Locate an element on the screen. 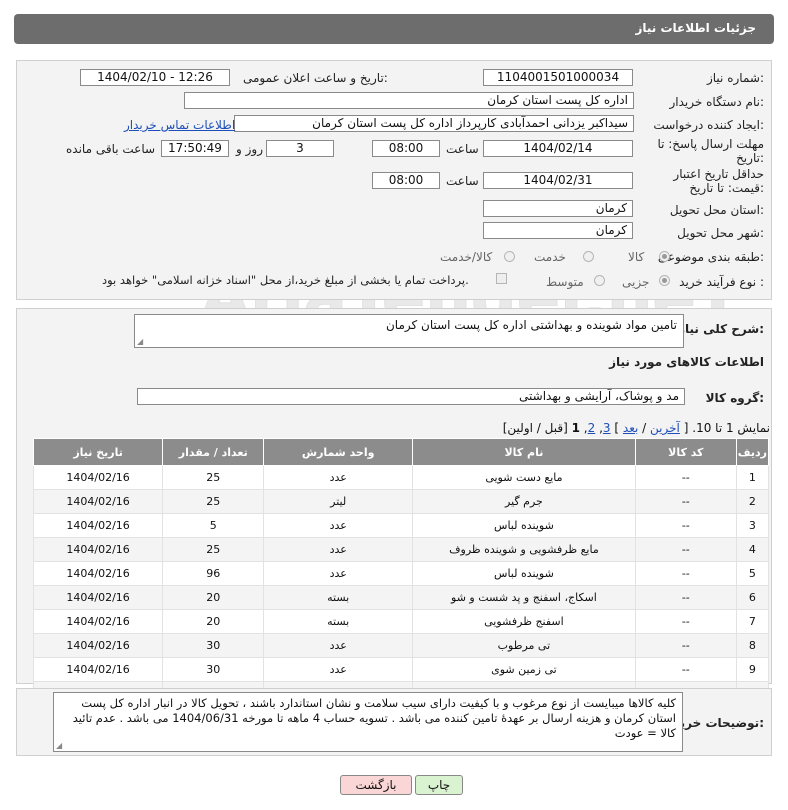 The height and width of the screenshot is (810, 788). days-label: روز و is located at coordinates (249, 149).